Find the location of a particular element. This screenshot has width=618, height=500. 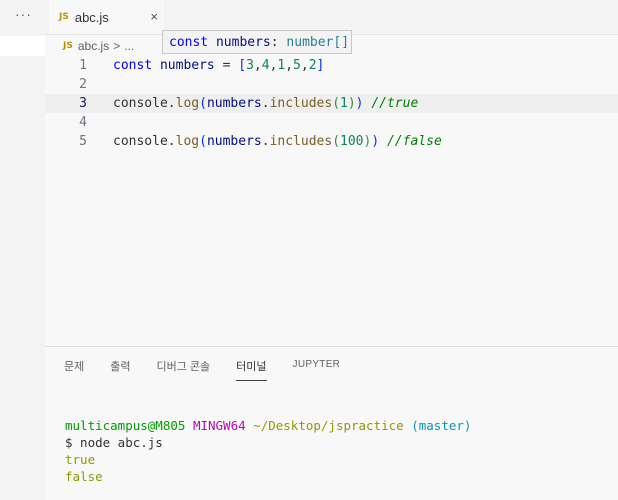

token-bracket: ] is located at coordinates (320, 65).